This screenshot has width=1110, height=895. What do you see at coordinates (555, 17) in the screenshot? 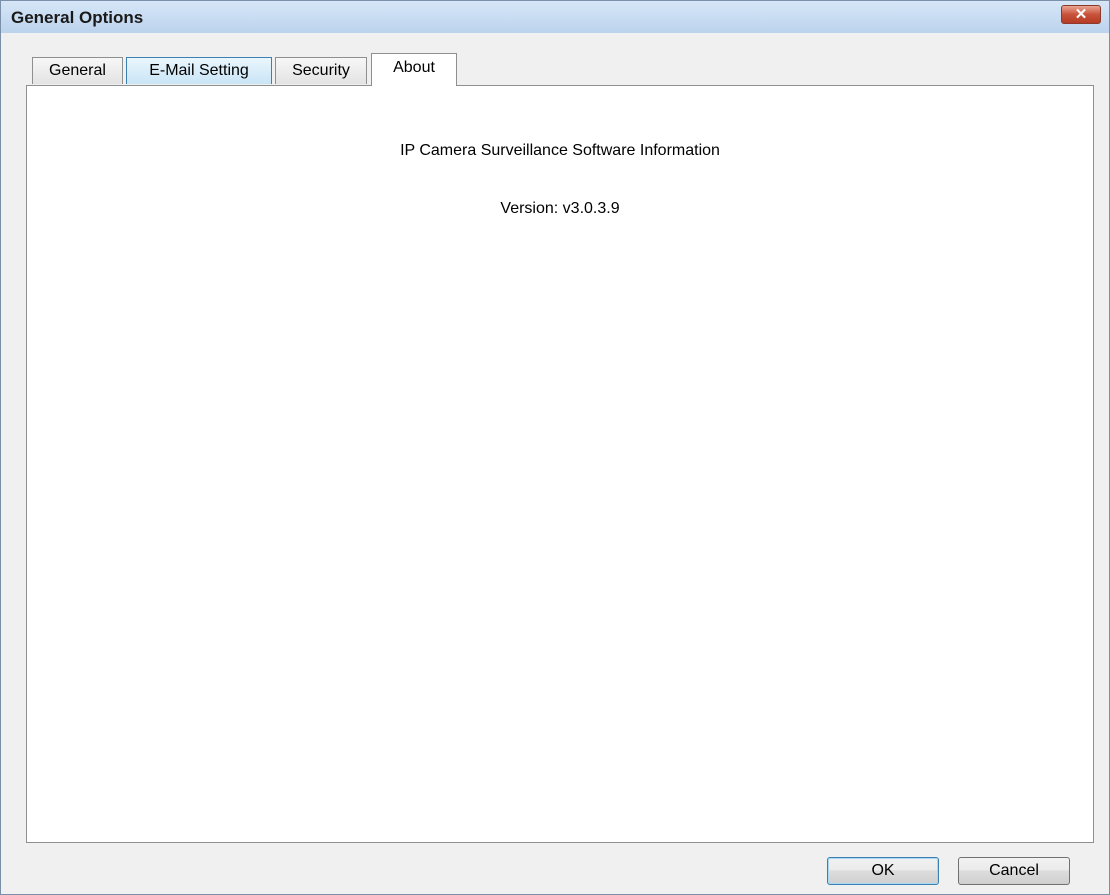
I see `title-bar: General Options ✕` at bounding box center [555, 17].